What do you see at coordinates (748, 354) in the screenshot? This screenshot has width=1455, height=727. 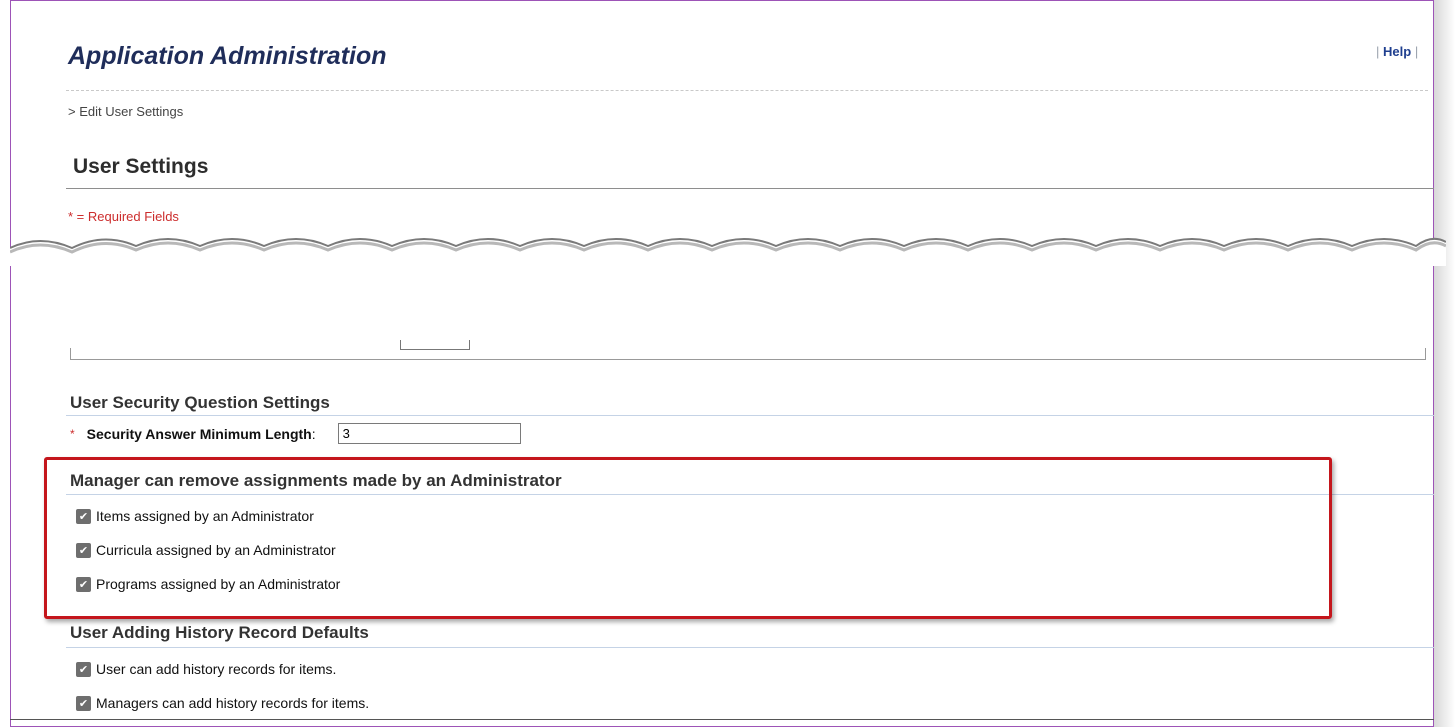 I see `clipped-section-box` at bounding box center [748, 354].